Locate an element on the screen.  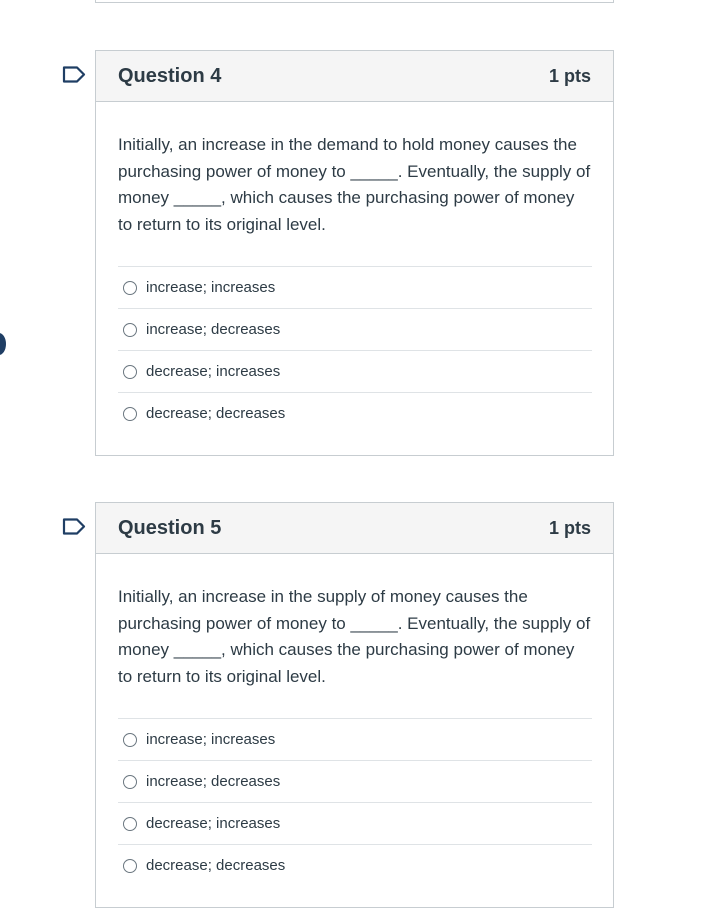
previous-question-card-edge is located at coordinates (354, 1).